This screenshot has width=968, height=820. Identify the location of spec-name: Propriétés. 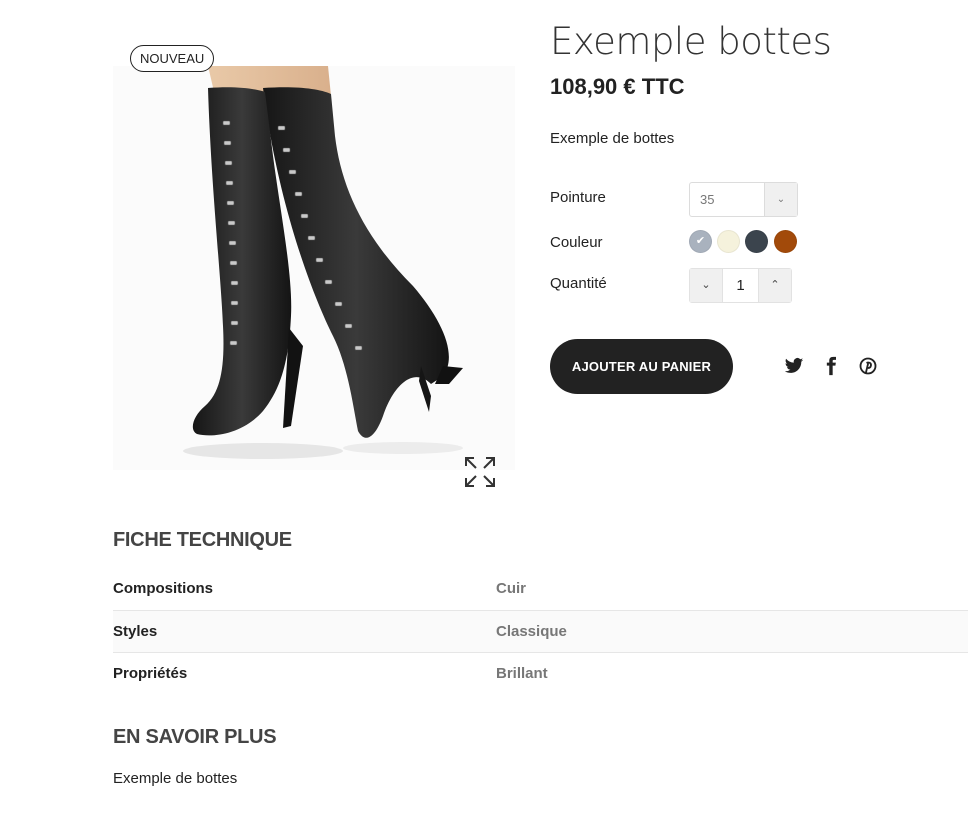
(150, 673).